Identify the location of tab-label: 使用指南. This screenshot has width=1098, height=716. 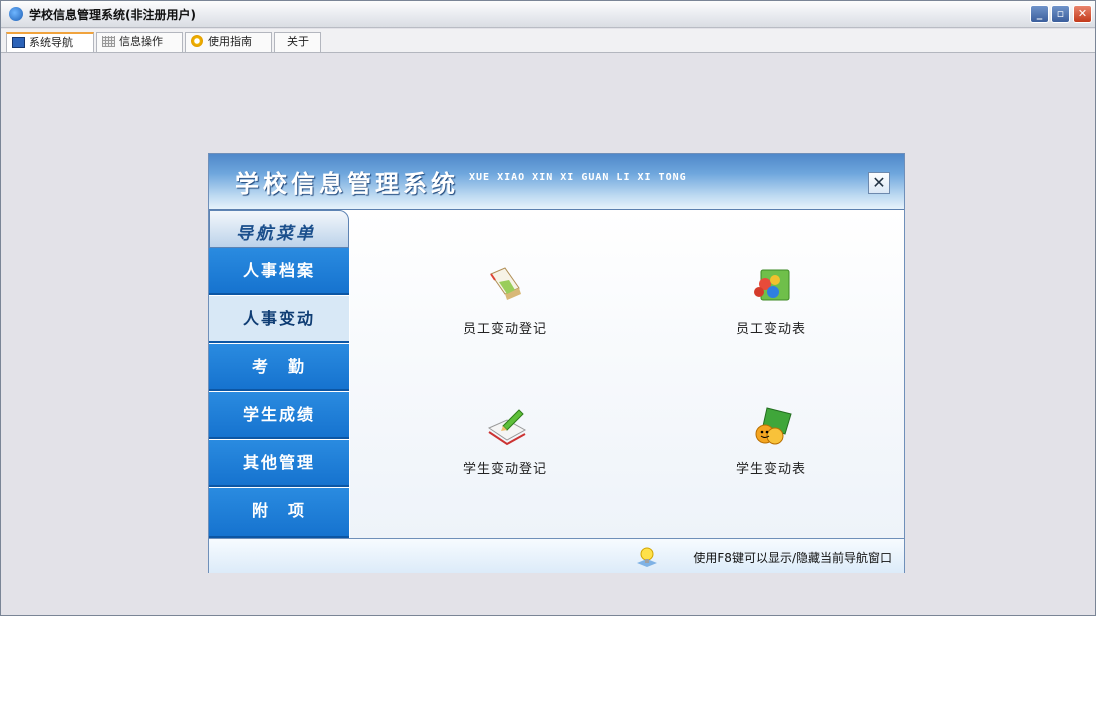
(230, 41).